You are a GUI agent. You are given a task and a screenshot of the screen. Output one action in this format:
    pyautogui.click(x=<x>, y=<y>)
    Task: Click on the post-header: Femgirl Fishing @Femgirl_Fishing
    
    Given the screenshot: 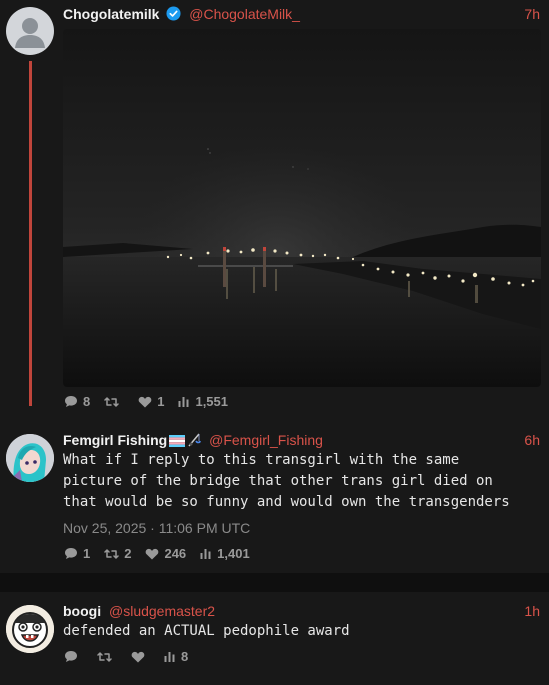 What is the action you would take?
    pyautogui.click(x=193, y=441)
    